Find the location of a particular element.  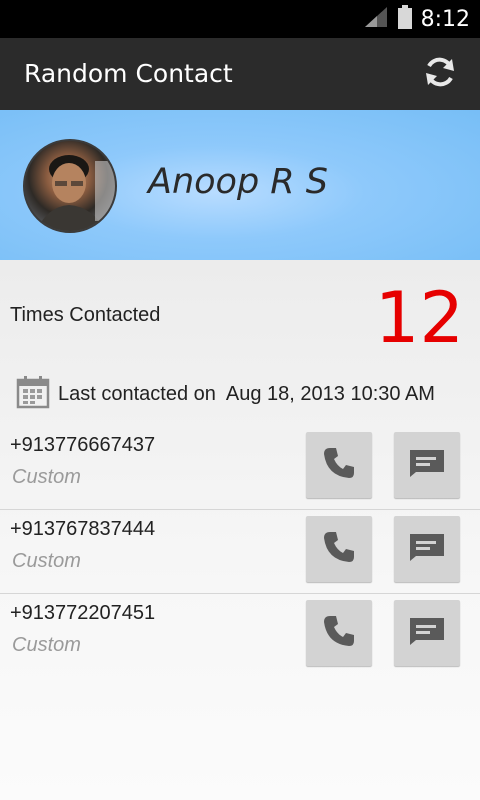

battery-icon is located at coordinates (405, 19).